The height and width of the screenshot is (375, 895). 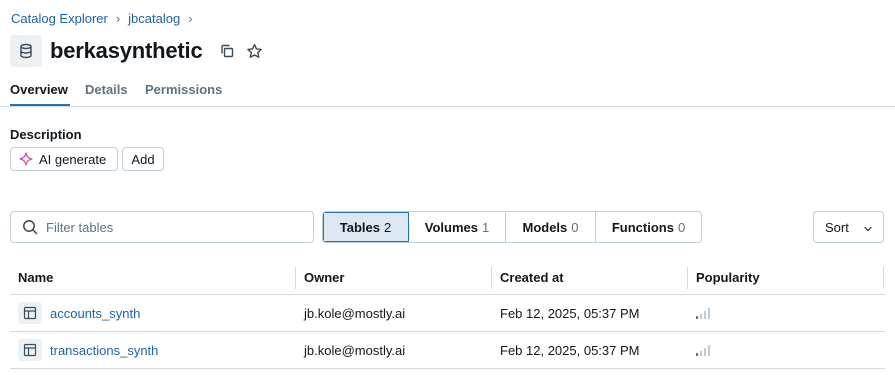 What do you see at coordinates (447, 278) in the screenshot?
I see `table-header: Name Owner Created at Popularity` at bounding box center [447, 278].